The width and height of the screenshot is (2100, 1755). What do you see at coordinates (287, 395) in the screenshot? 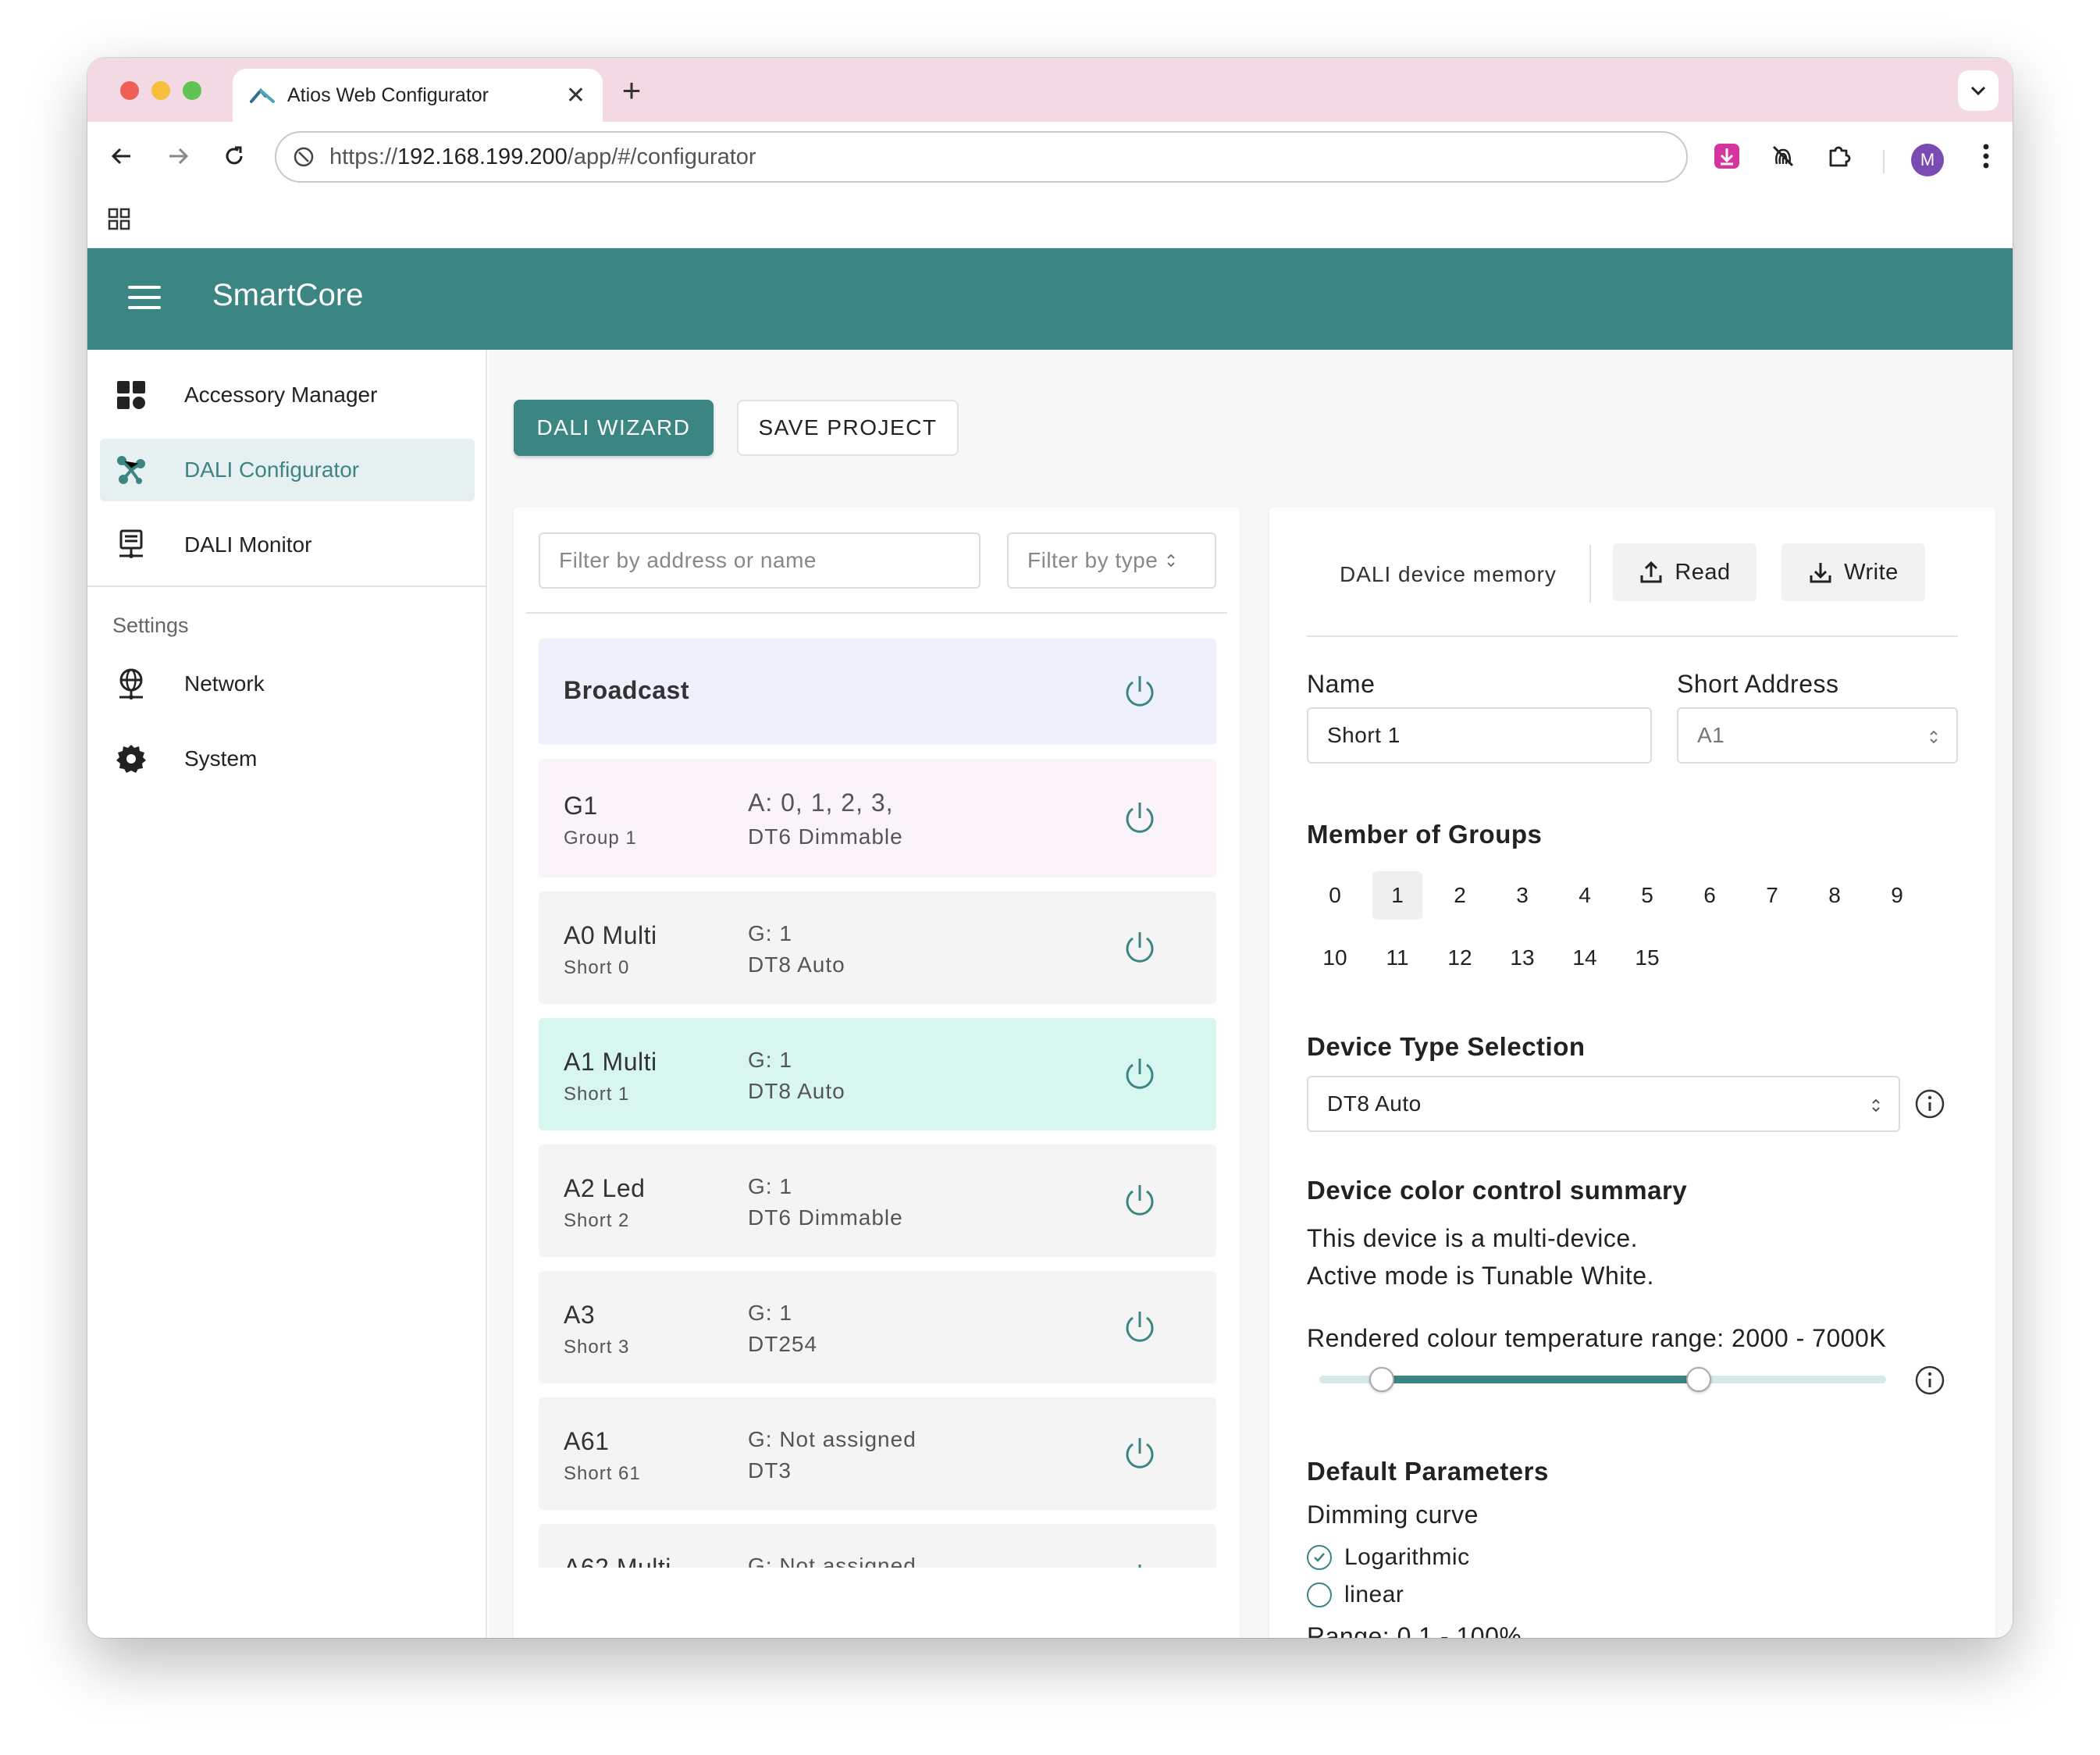
I see `sidebar-item-accessory-manager: Accessory Manager` at bounding box center [287, 395].